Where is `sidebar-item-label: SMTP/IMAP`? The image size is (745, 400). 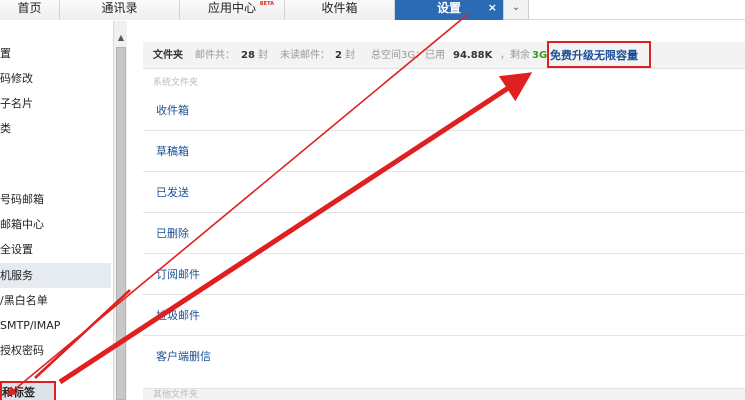
sidebar-item-label: SMTP/IMAP is located at coordinates (30, 325).